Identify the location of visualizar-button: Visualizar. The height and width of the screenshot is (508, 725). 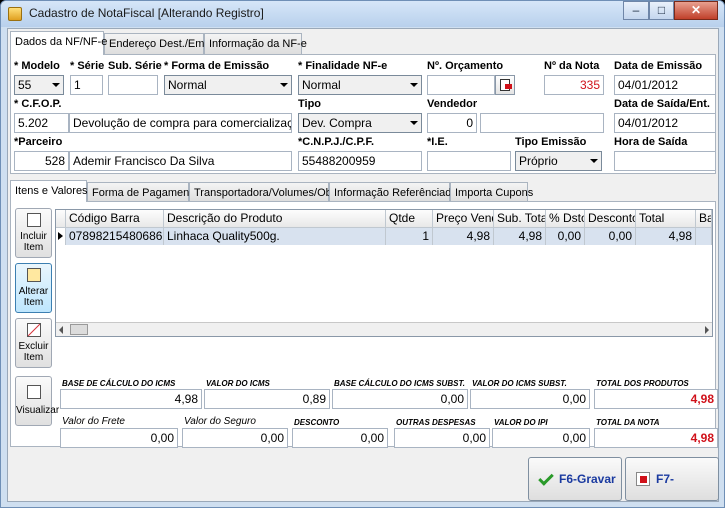
(37, 401).